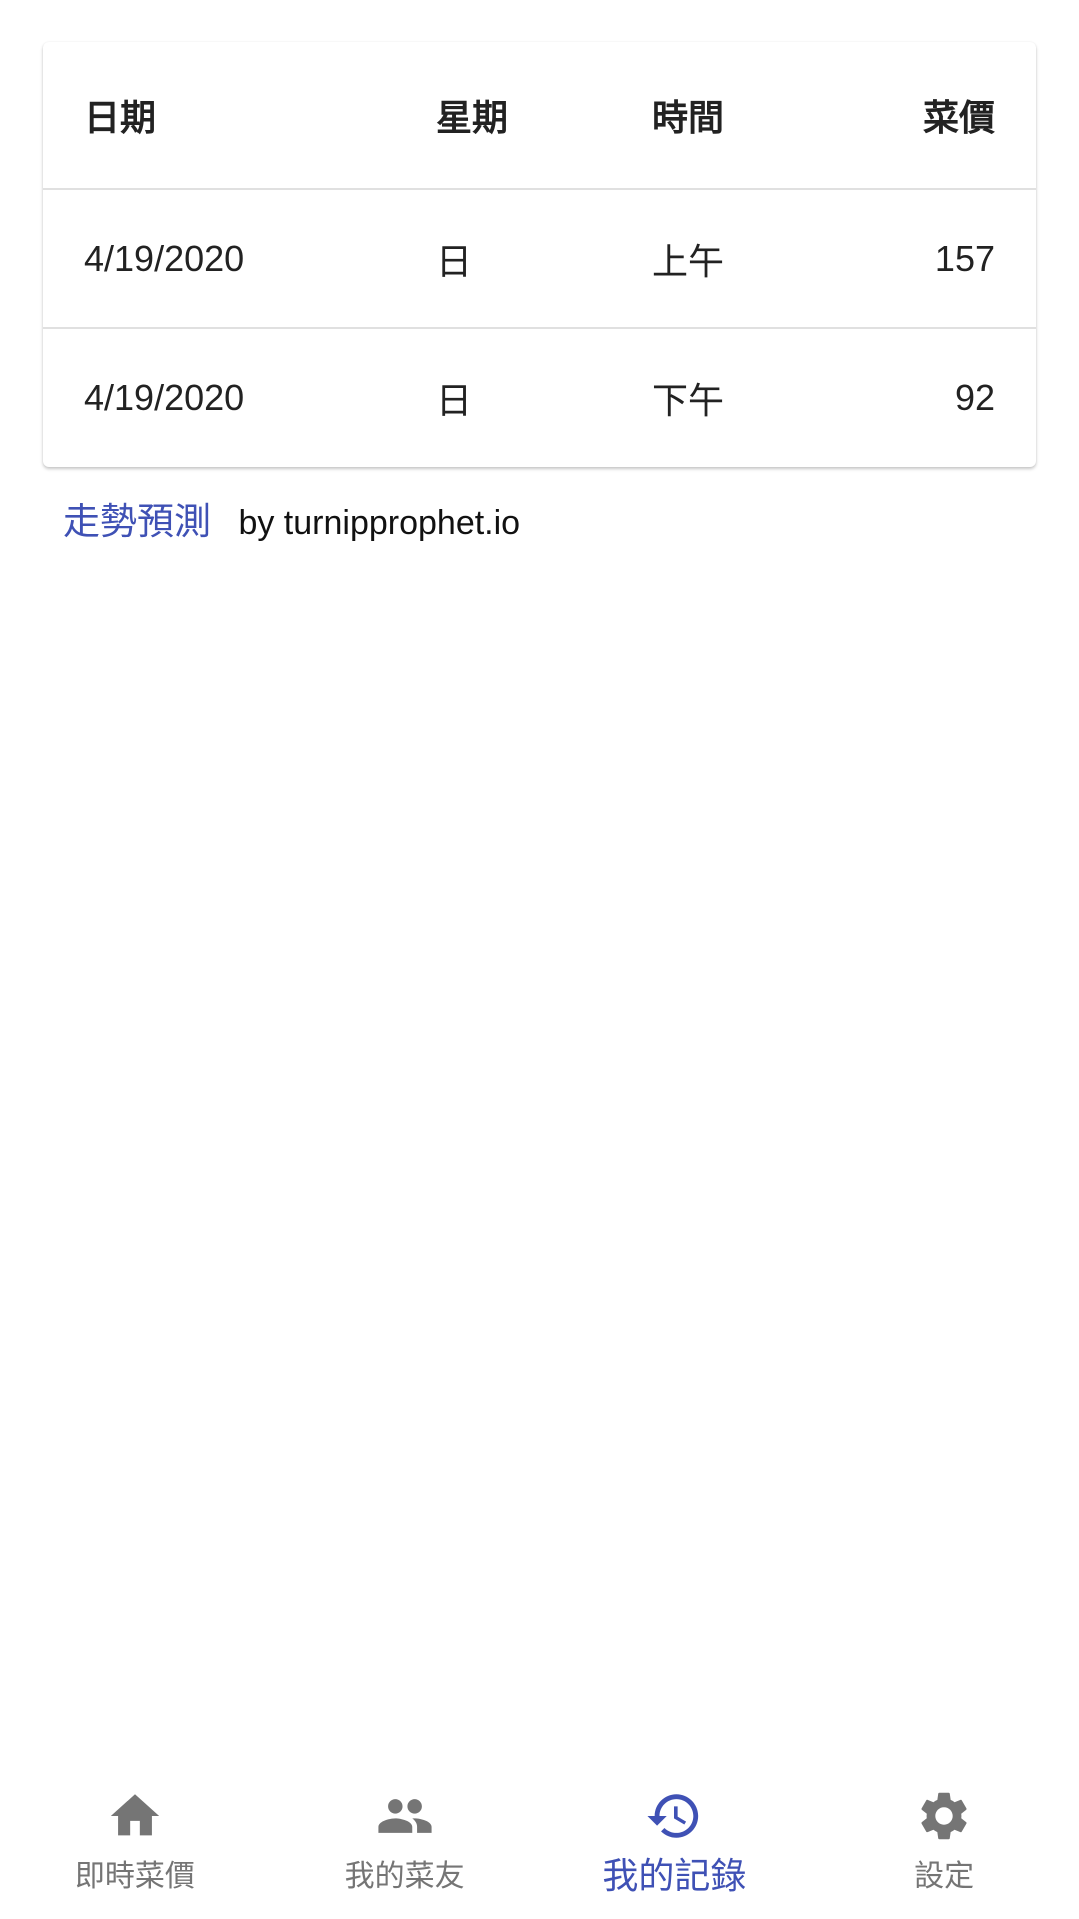 The height and width of the screenshot is (1919, 1079). I want to click on prediction-line: 走勢預測 by turnipprophet.io, so click(291, 518).